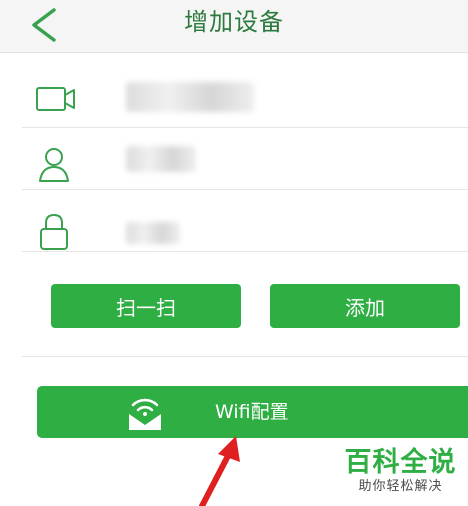 The width and height of the screenshot is (468, 506). Describe the element at coordinates (54, 165) in the screenshot. I see `user-icon` at that location.